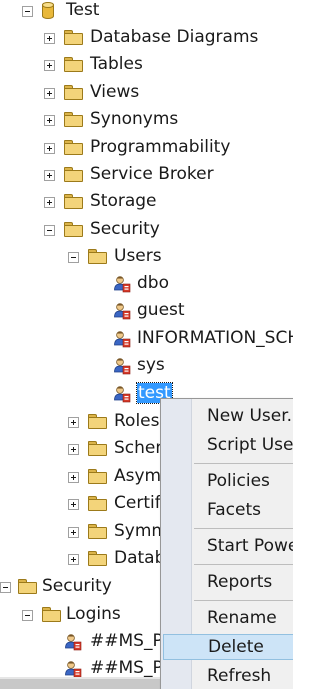 Image resolution: width=320 pixels, height=689 pixels. What do you see at coordinates (243, 618) in the screenshot?
I see `menu-item-rename: Rename` at bounding box center [243, 618].